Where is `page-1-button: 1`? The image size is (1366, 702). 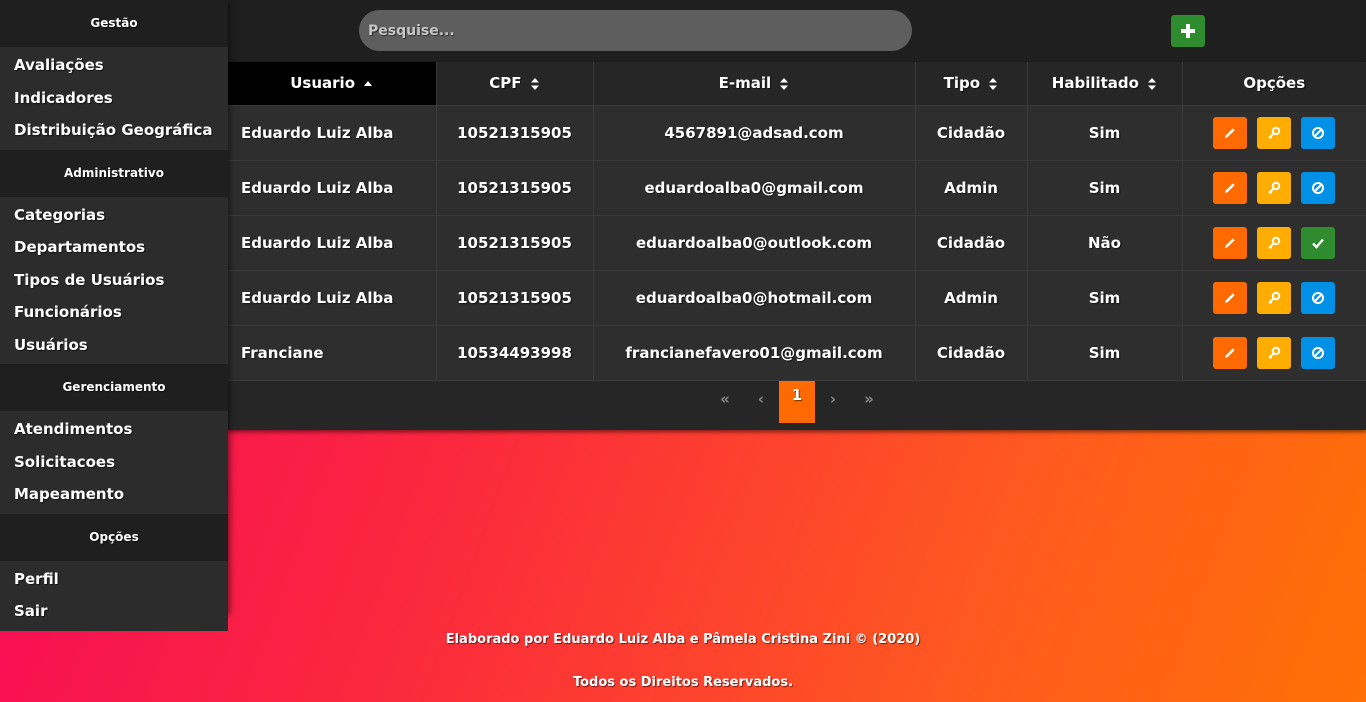
page-1-button: 1 is located at coordinates (797, 402).